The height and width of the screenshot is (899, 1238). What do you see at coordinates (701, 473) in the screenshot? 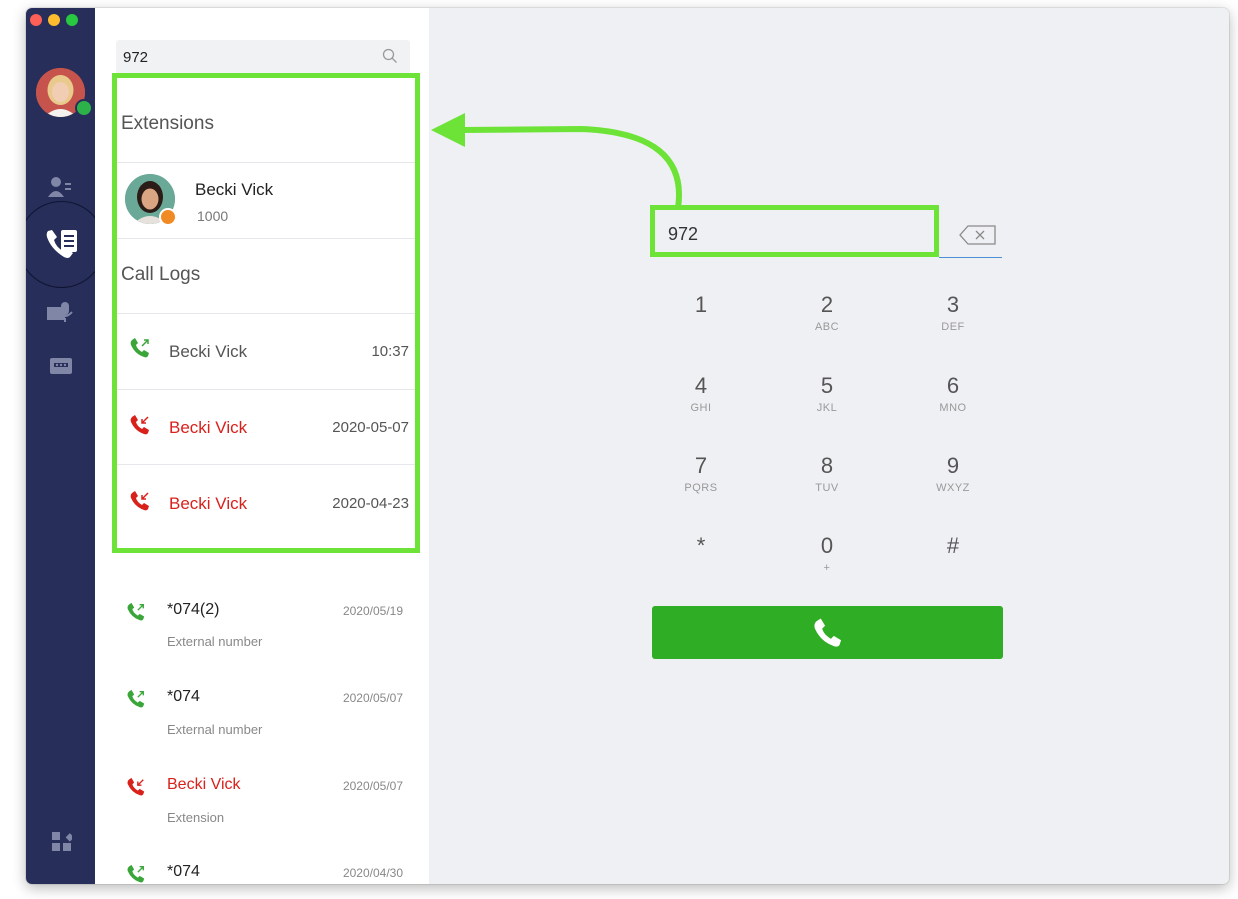
I see `dial-key-7: 7 PQRS` at bounding box center [701, 473].